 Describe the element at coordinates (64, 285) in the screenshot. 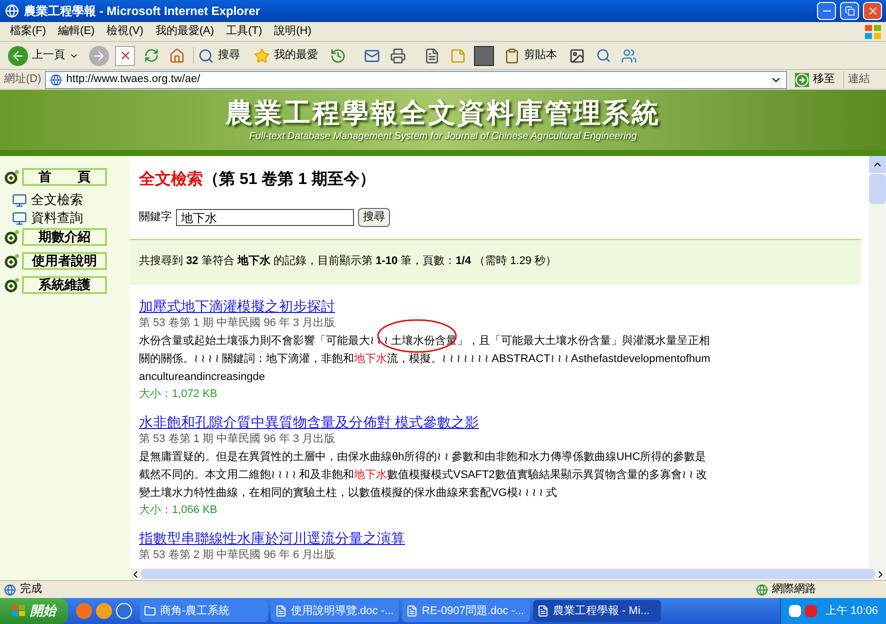

I see `sidebar-section: 系統維護` at that location.